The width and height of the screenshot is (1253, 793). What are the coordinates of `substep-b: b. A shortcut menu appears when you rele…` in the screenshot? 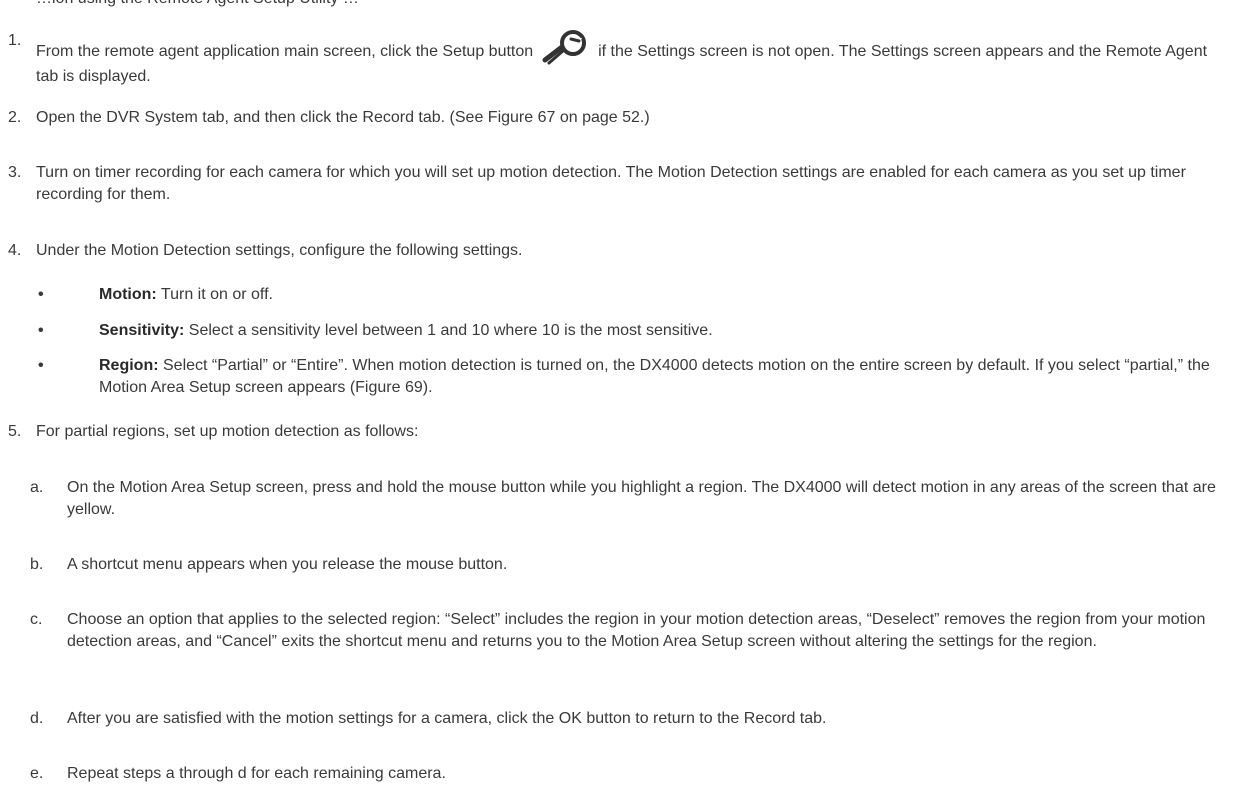 It's located at (630, 565).